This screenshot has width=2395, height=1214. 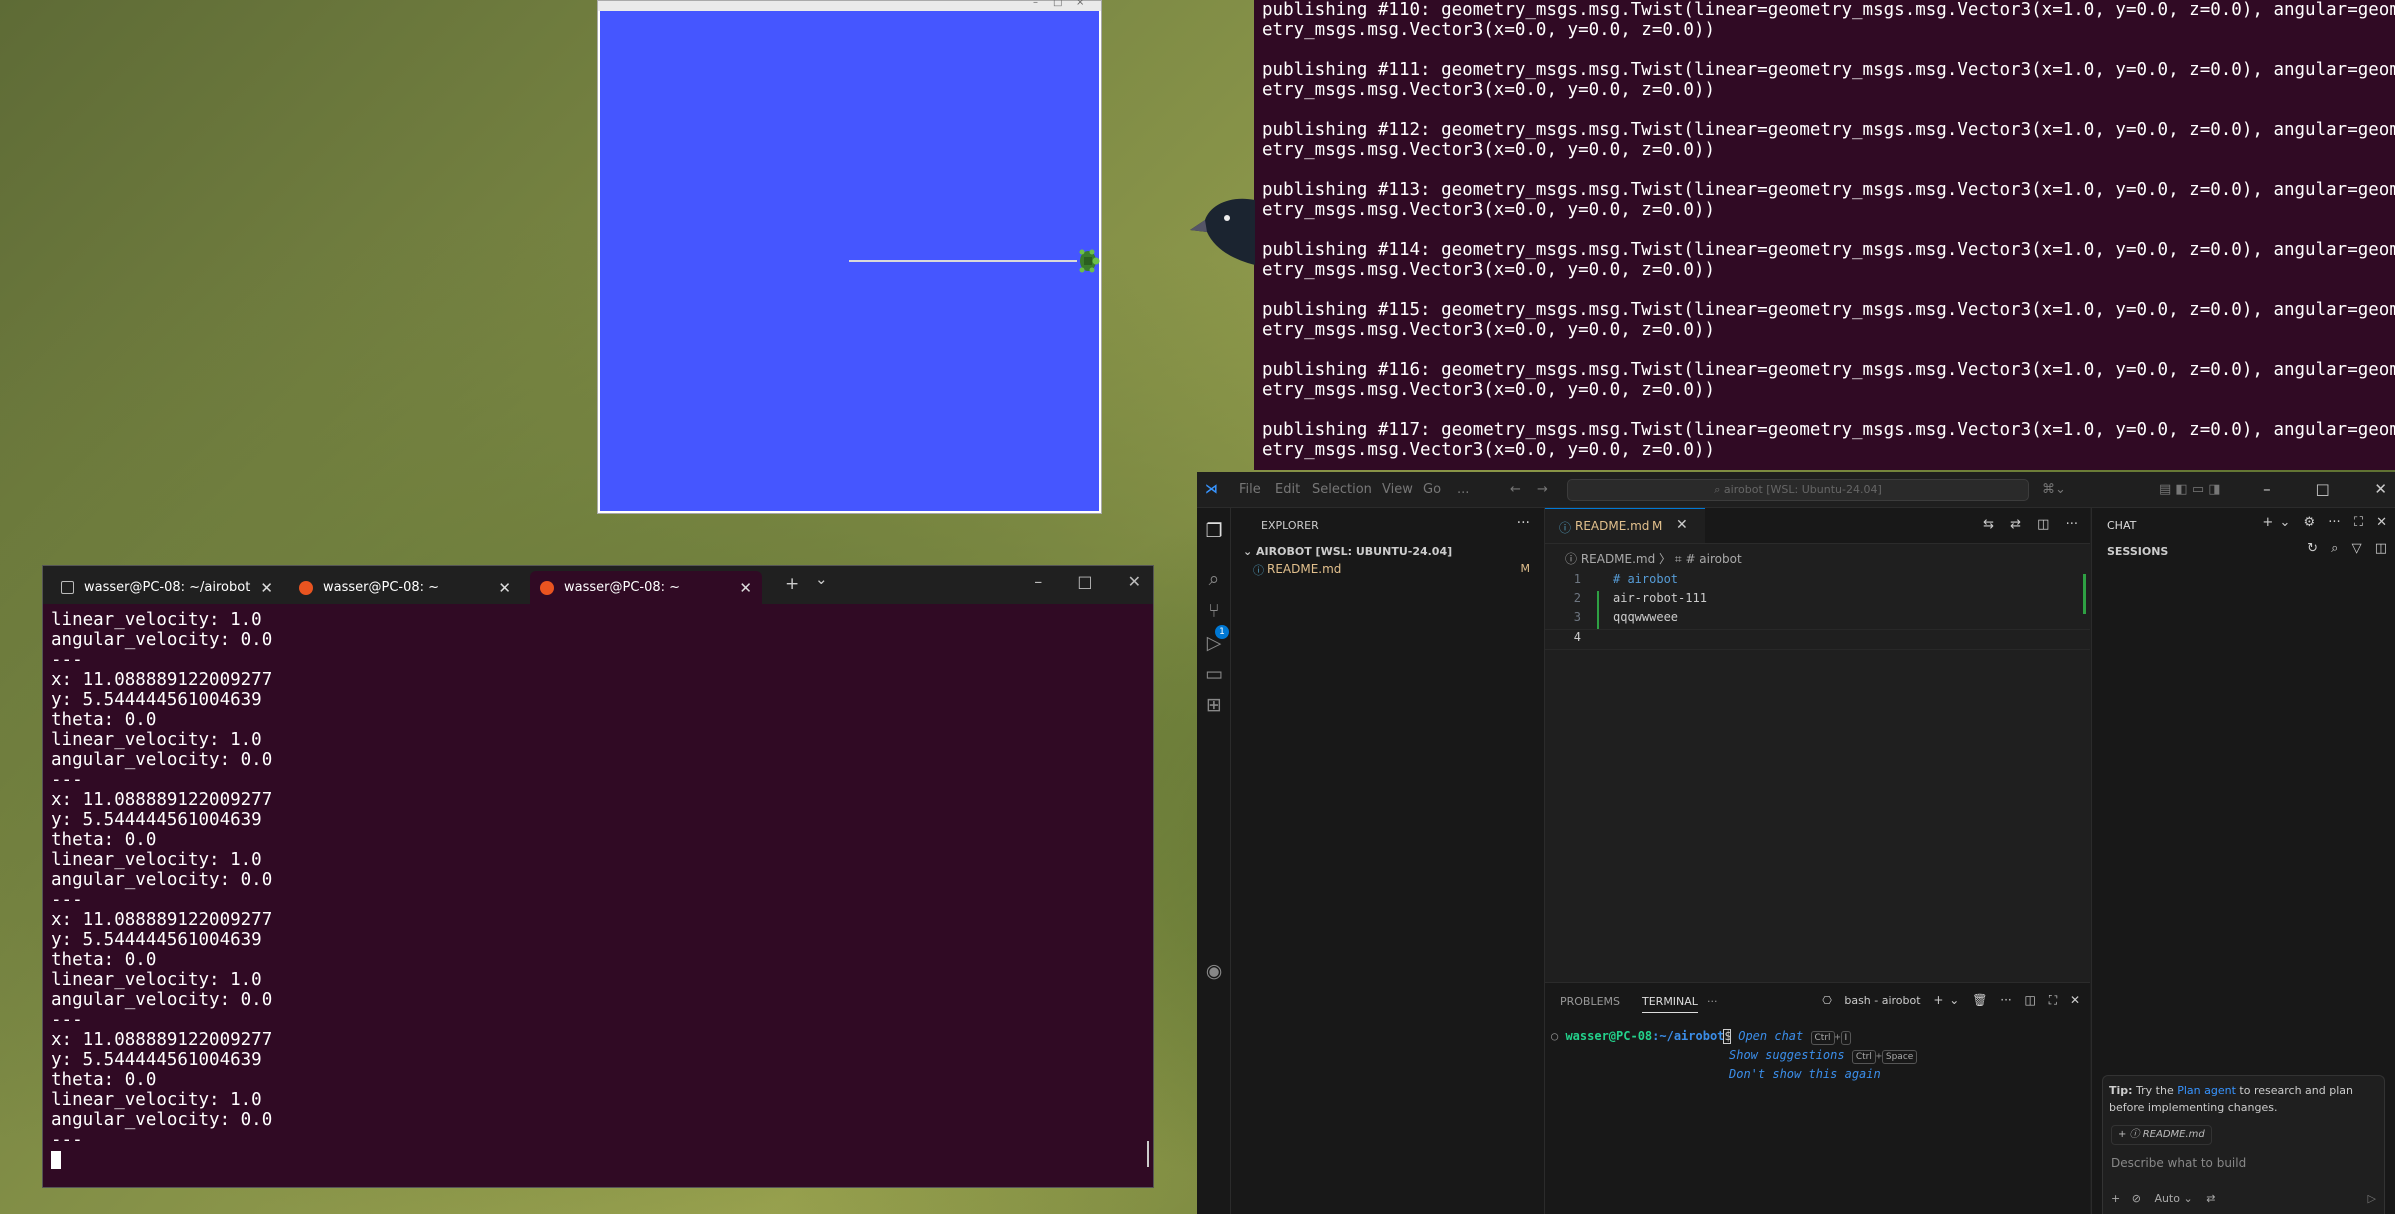 I want to click on kill-terminal-icon: 🗑, so click(x=1979, y=1000).